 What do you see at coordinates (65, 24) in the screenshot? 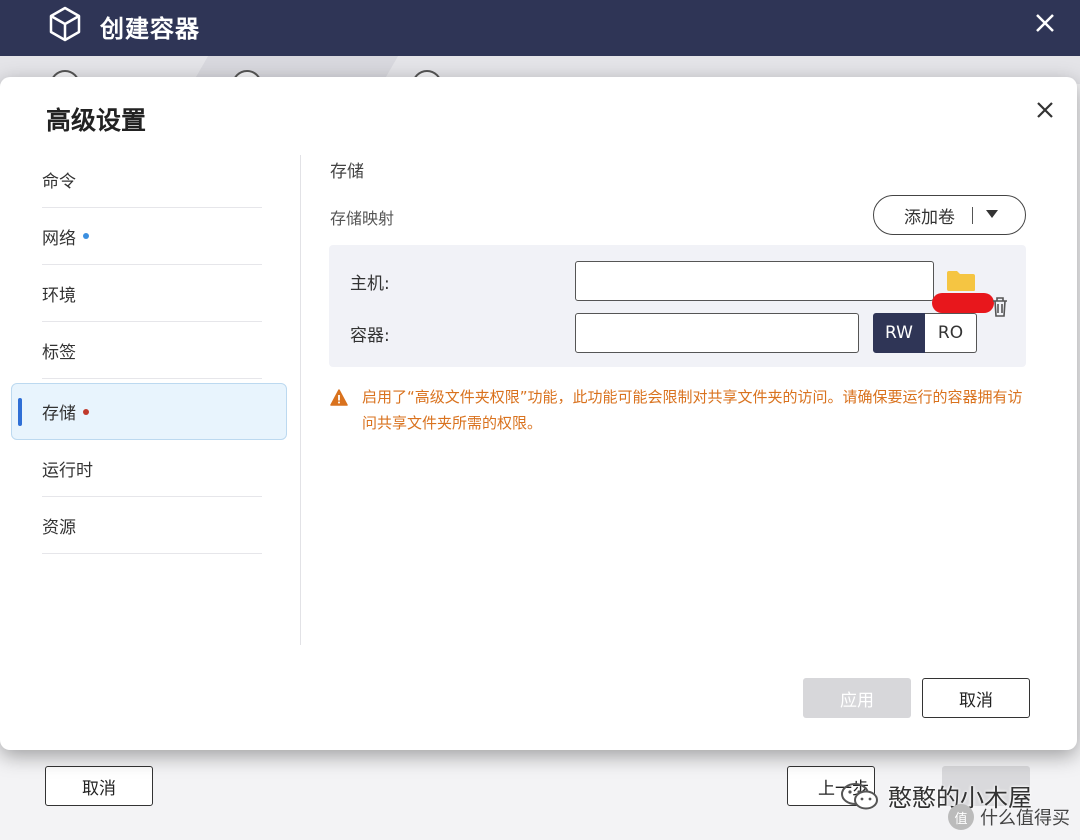
I see `container-cube-icon` at bounding box center [65, 24].